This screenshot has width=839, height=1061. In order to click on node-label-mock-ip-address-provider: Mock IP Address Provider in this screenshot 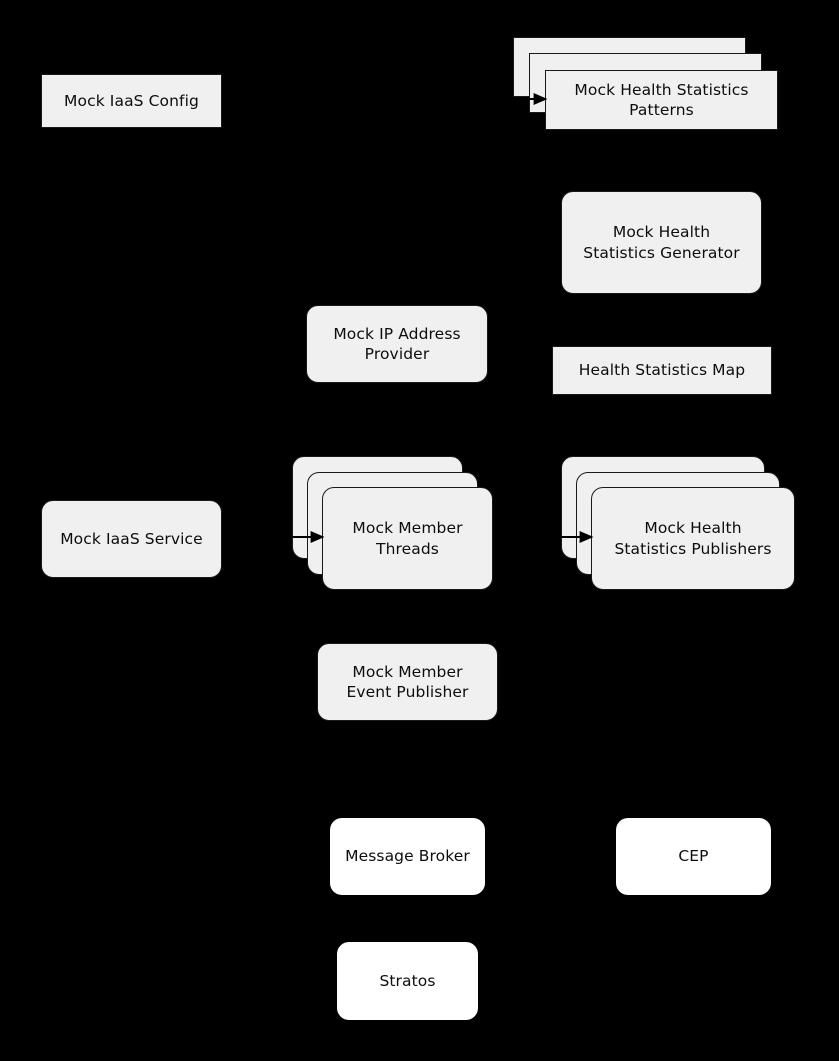, I will do `click(396, 344)`.